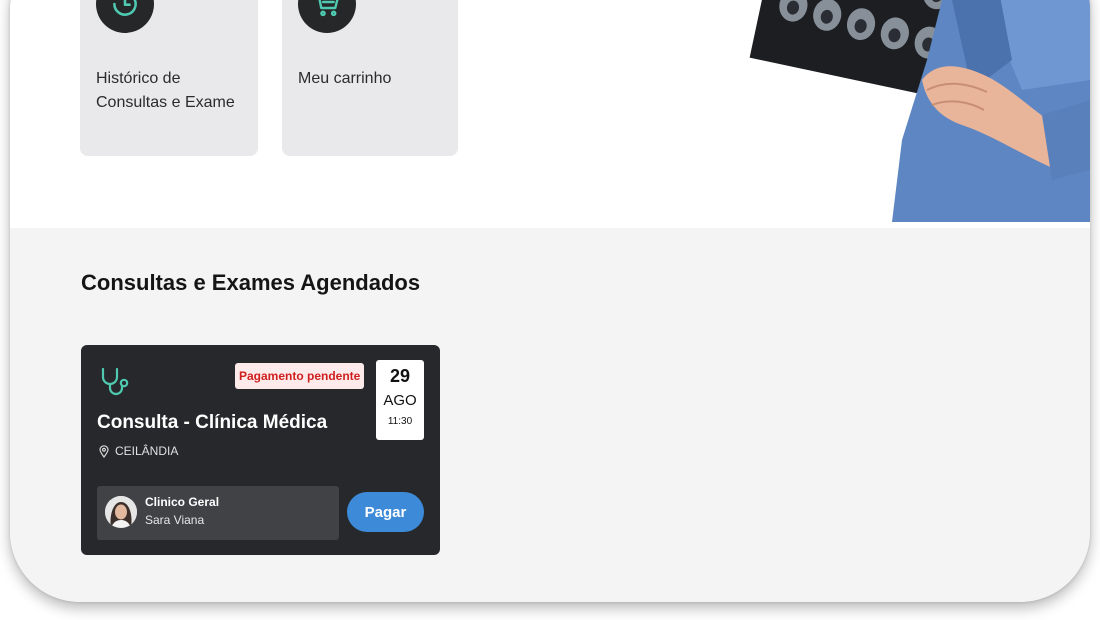 The width and height of the screenshot is (1100, 620). I want to click on stethoscope-icon, so click(115, 381).